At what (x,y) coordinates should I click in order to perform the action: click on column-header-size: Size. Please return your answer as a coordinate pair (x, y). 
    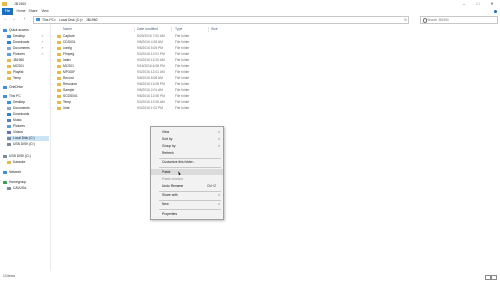
    Looking at the image, I should click on (214, 29).